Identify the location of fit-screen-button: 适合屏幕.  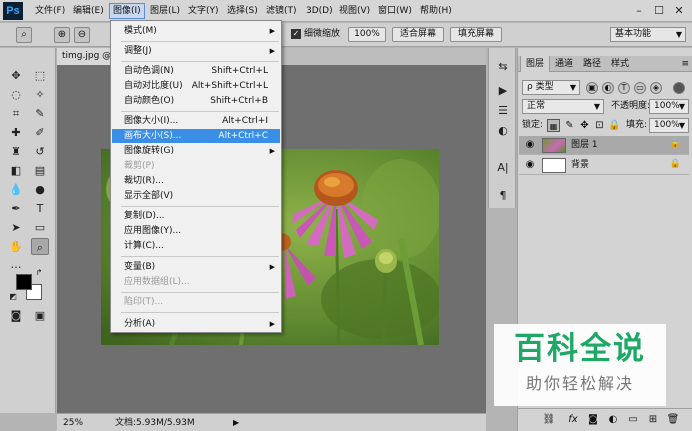
(418, 34).